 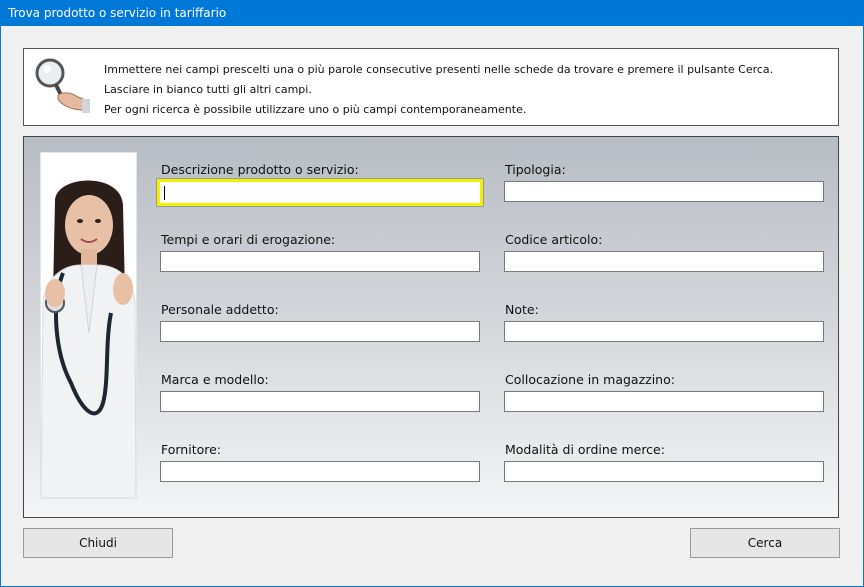 What do you see at coordinates (320, 192) in the screenshot?
I see `descrizione-input` at bounding box center [320, 192].